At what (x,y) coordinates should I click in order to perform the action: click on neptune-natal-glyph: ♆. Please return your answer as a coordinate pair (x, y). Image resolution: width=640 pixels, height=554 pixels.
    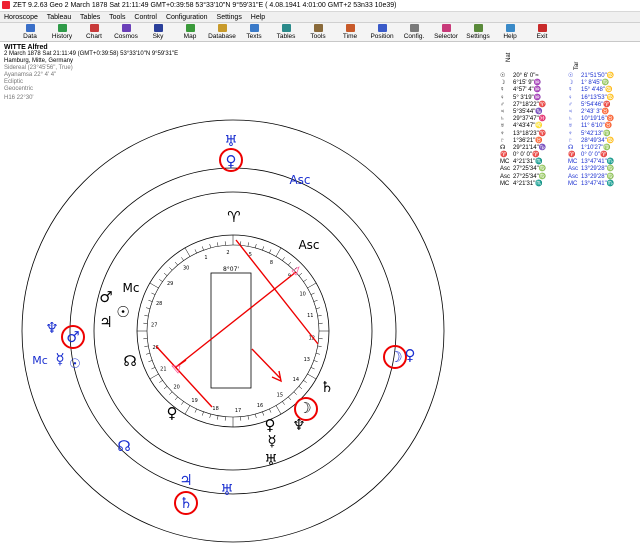
    Looking at the image, I should click on (298, 425).